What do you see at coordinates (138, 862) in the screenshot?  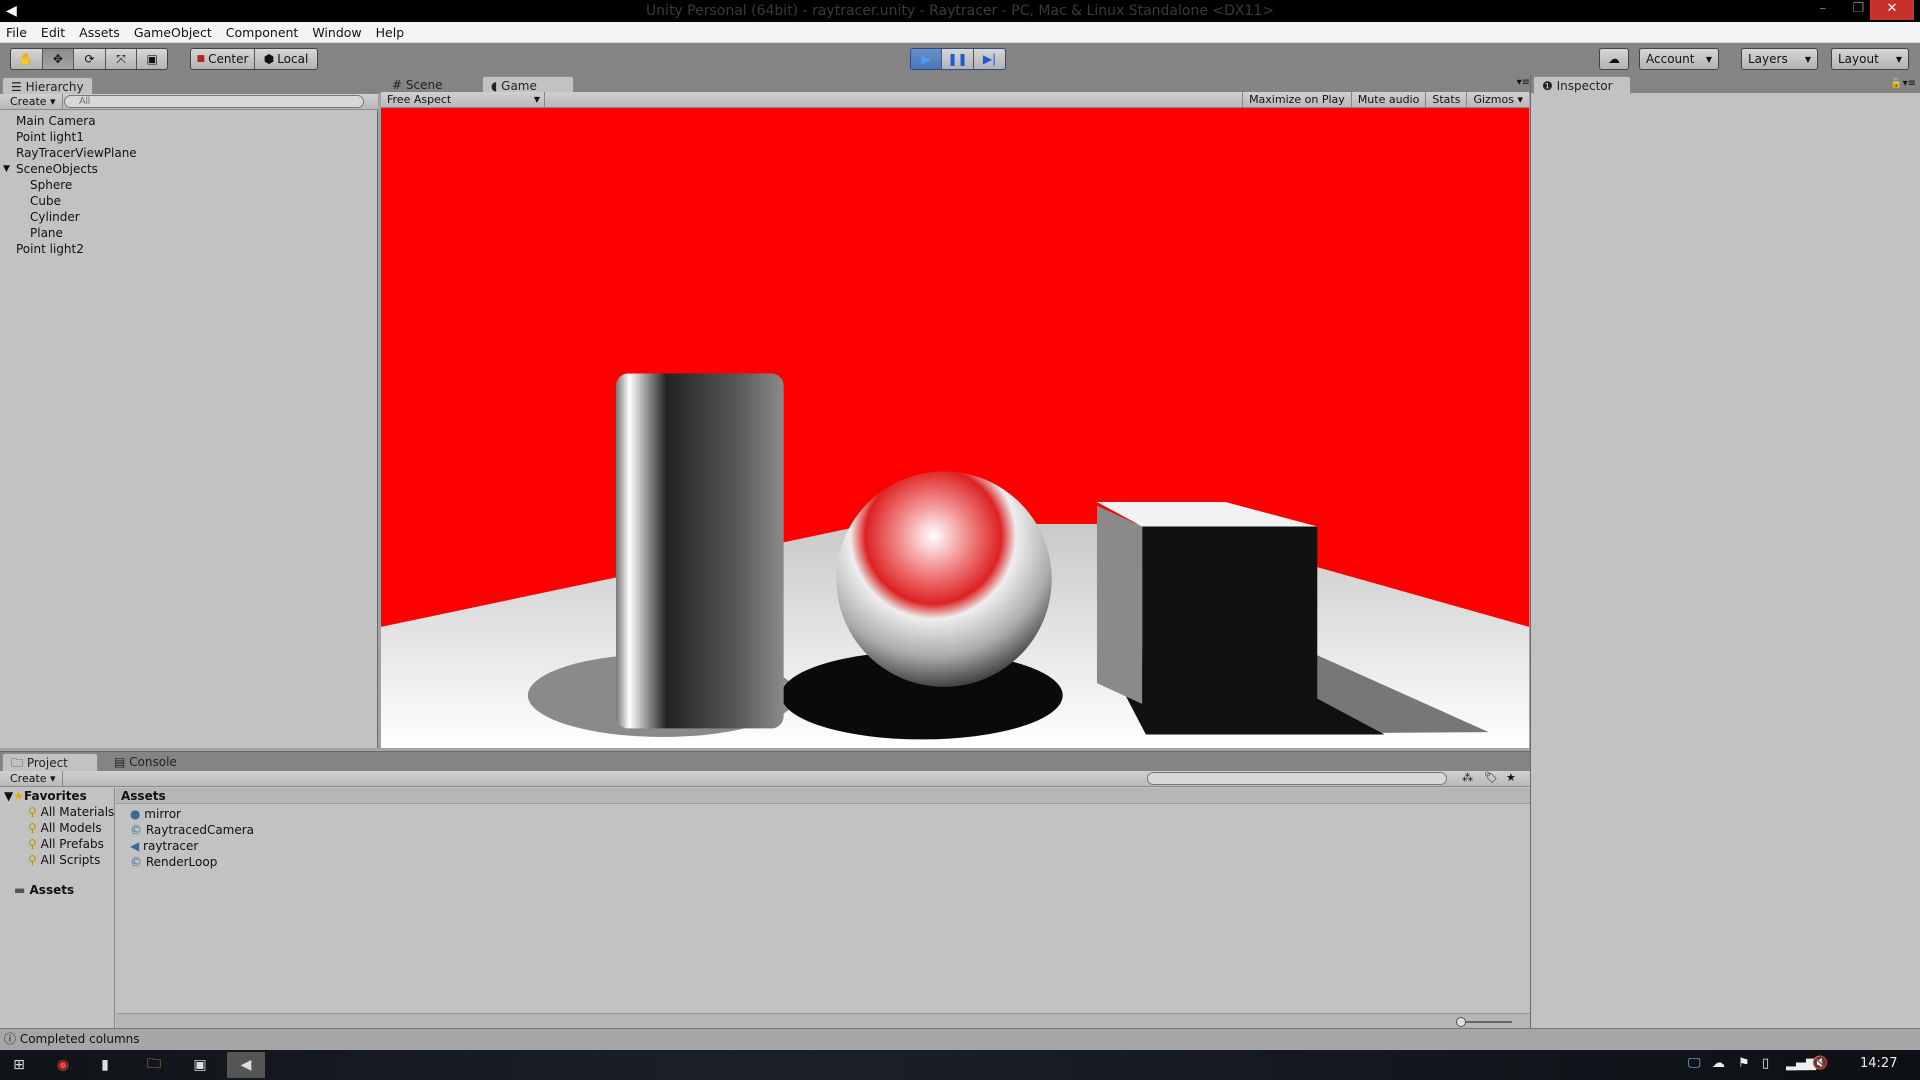 I see `csharp-script-icon: ©` at bounding box center [138, 862].